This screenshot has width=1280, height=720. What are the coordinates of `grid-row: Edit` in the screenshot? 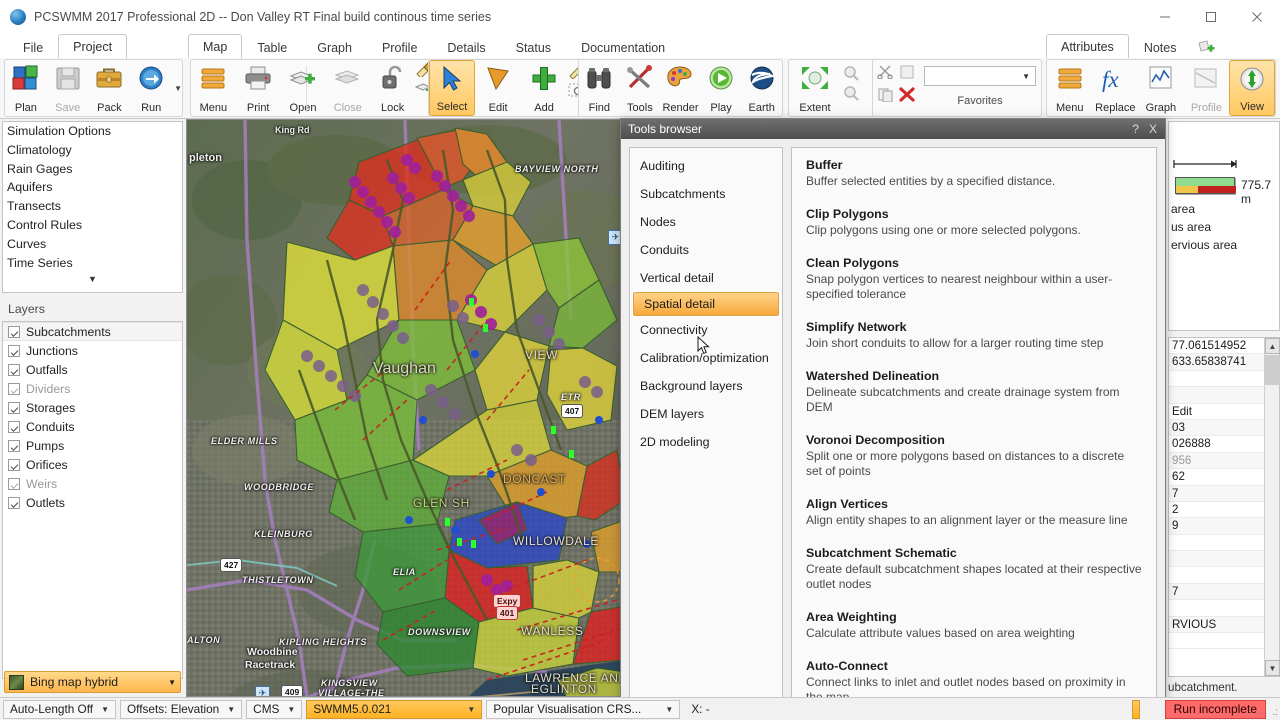 It's located at (1216, 412).